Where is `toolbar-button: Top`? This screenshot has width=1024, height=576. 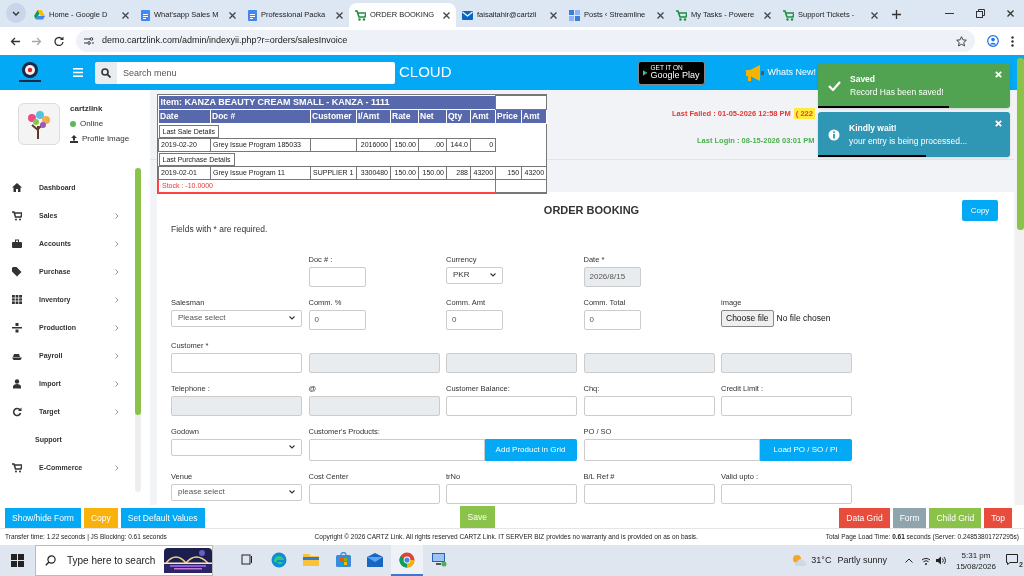
toolbar-button: Top is located at coordinates (998, 518).